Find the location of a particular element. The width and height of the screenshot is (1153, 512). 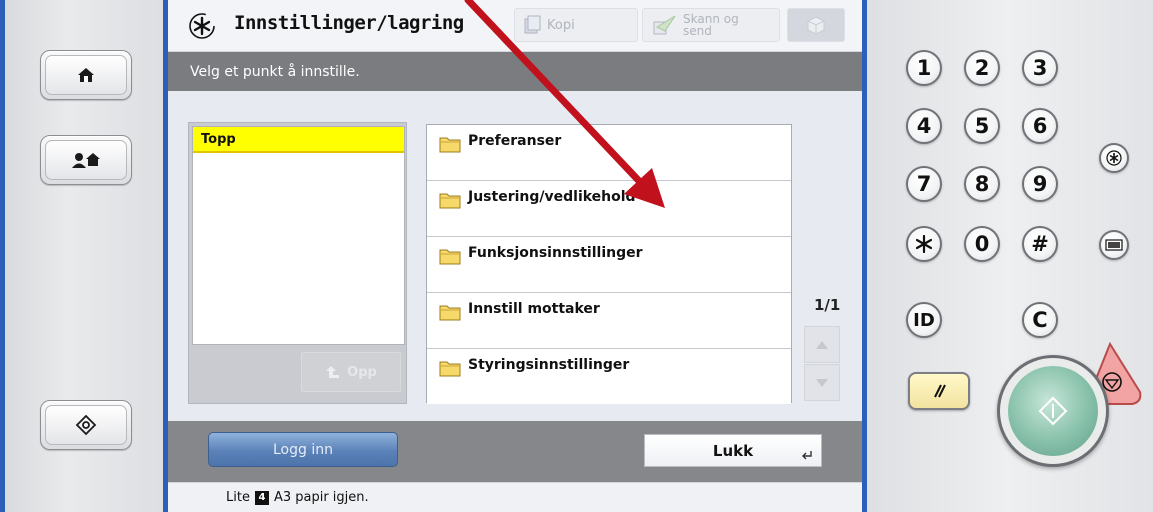

annotation-arrow is located at coordinates (564, 104).